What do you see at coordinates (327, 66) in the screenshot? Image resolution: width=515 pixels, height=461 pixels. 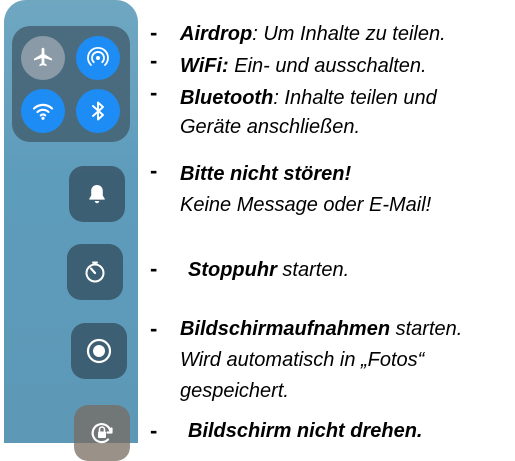 I see `note-text: Ein- und ausschalten.` at bounding box center [327, 66].